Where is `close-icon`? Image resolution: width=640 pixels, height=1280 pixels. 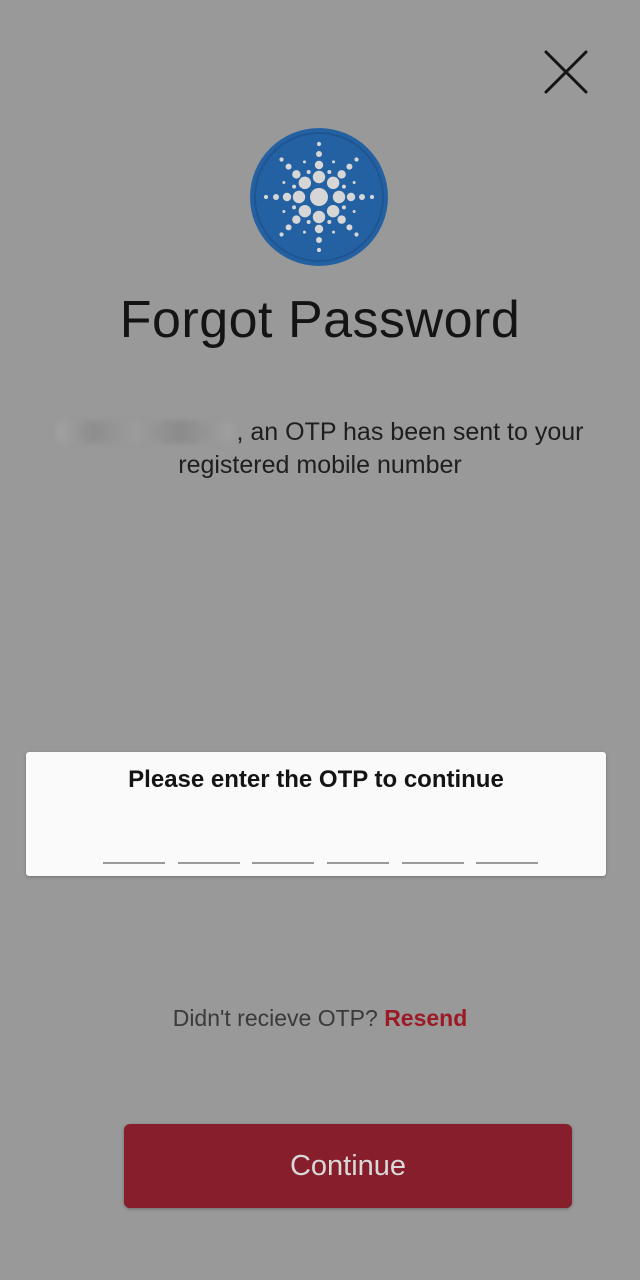
close-icon is located at coordinates (566, 72).